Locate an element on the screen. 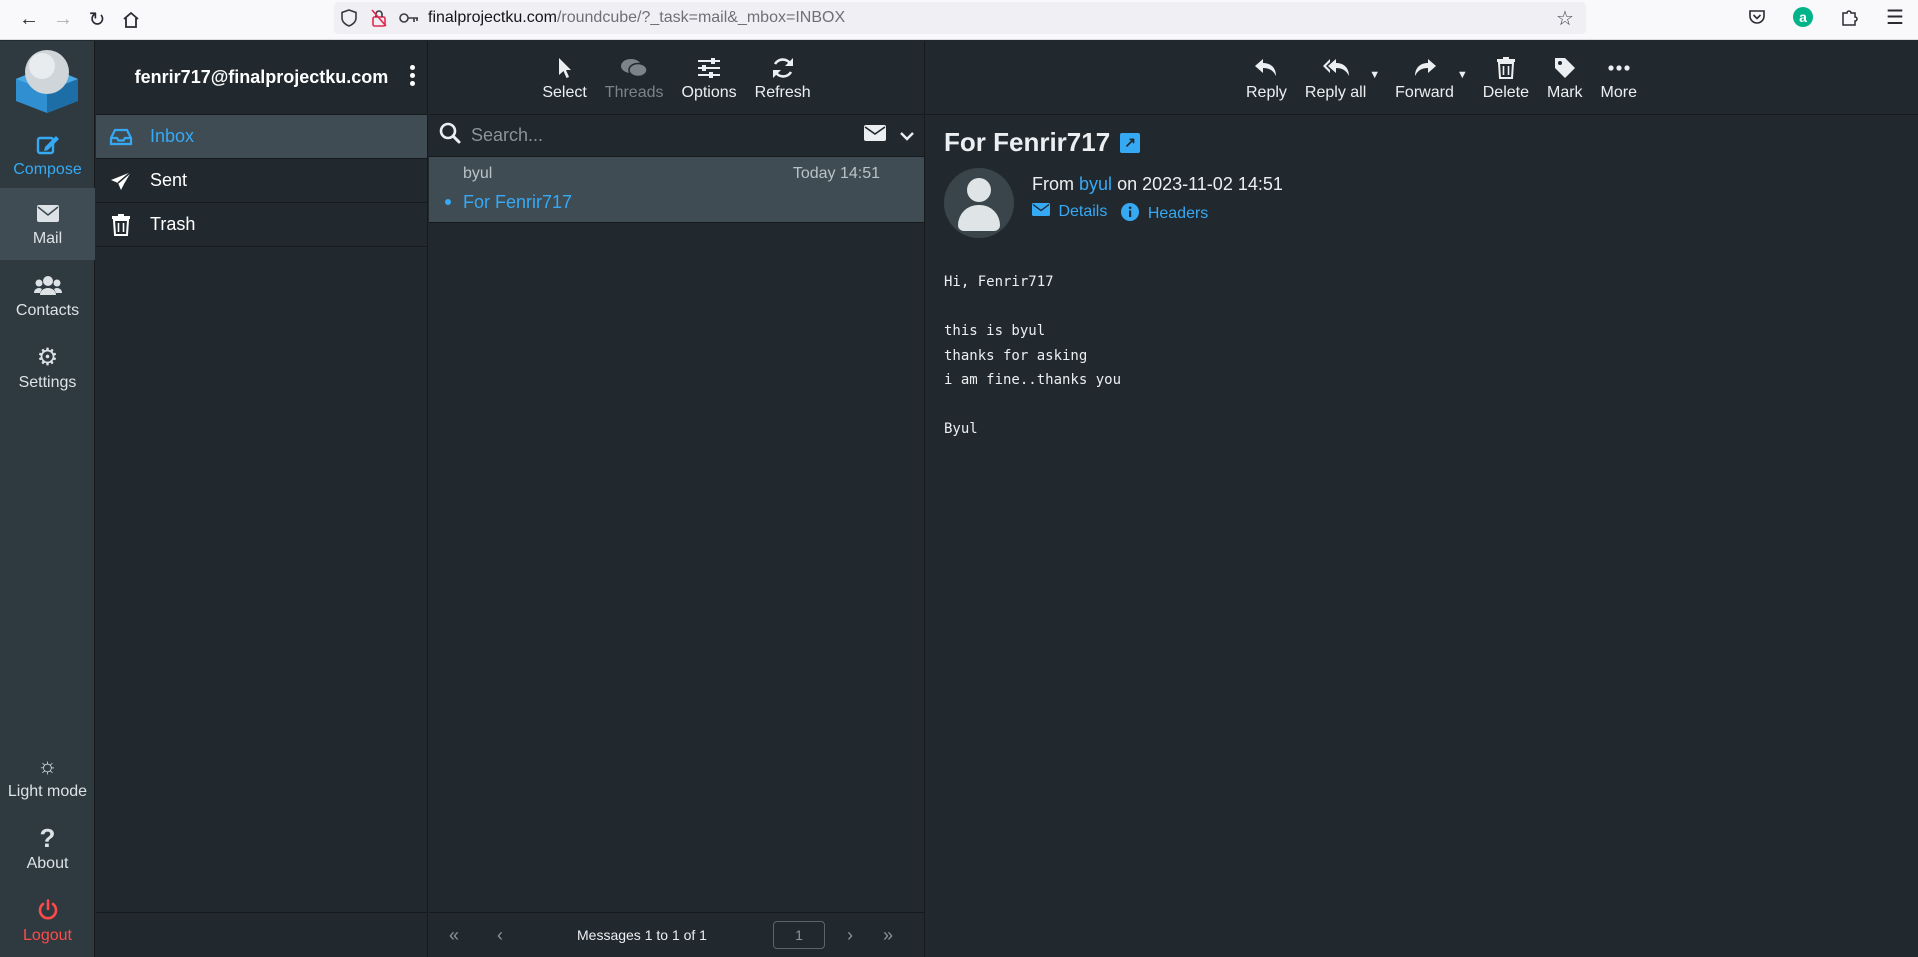  refresh-button: Refresh is located at coordinates (783, 78).